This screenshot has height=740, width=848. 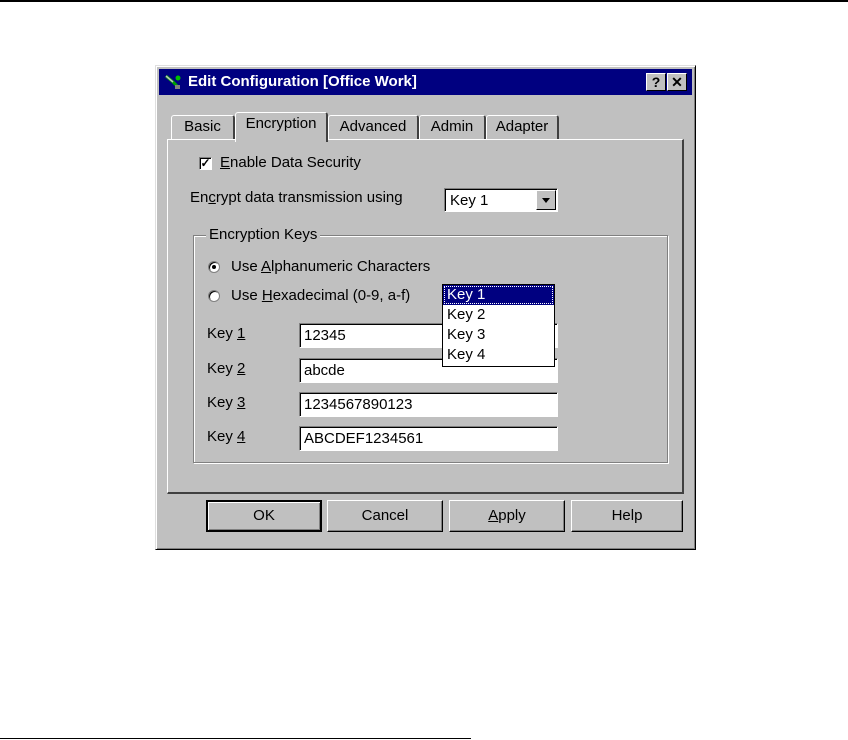 What do you see at coordinates (235, 738) in the screenshot?
I see `page-rule-bottom` at bounding box center [235, 738].